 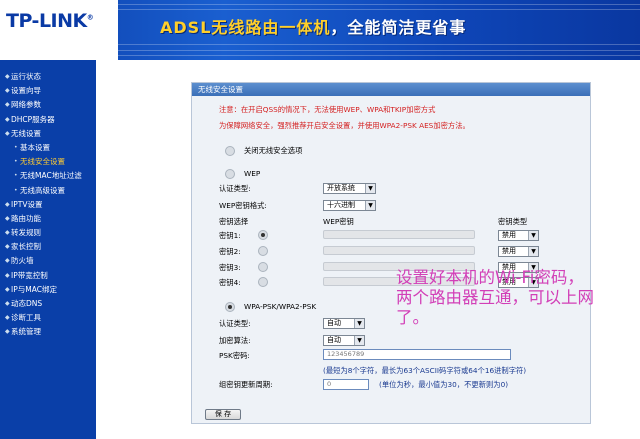 I want to click on sidebar-item-label: 系统管理, so click(x=26, y=332).